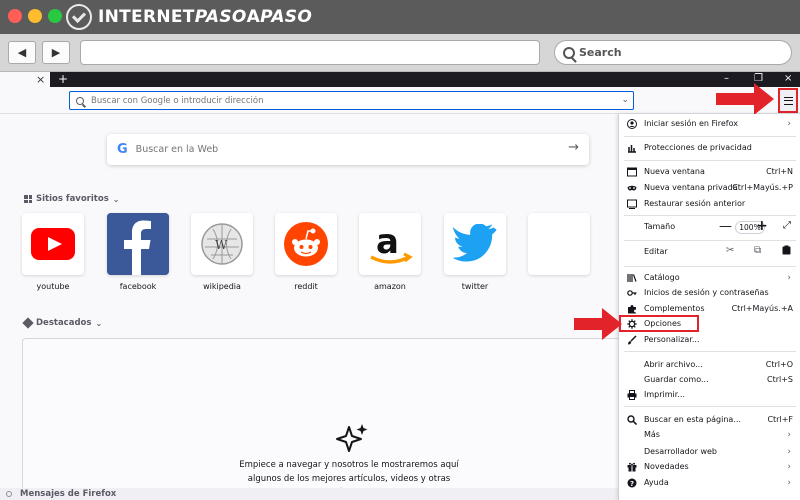 This screenshot has width=800, height=500. What do you see at coordinates (788, 79) in the screenshot?
I see `close-icon: ×` at bounding box center [788, 79].